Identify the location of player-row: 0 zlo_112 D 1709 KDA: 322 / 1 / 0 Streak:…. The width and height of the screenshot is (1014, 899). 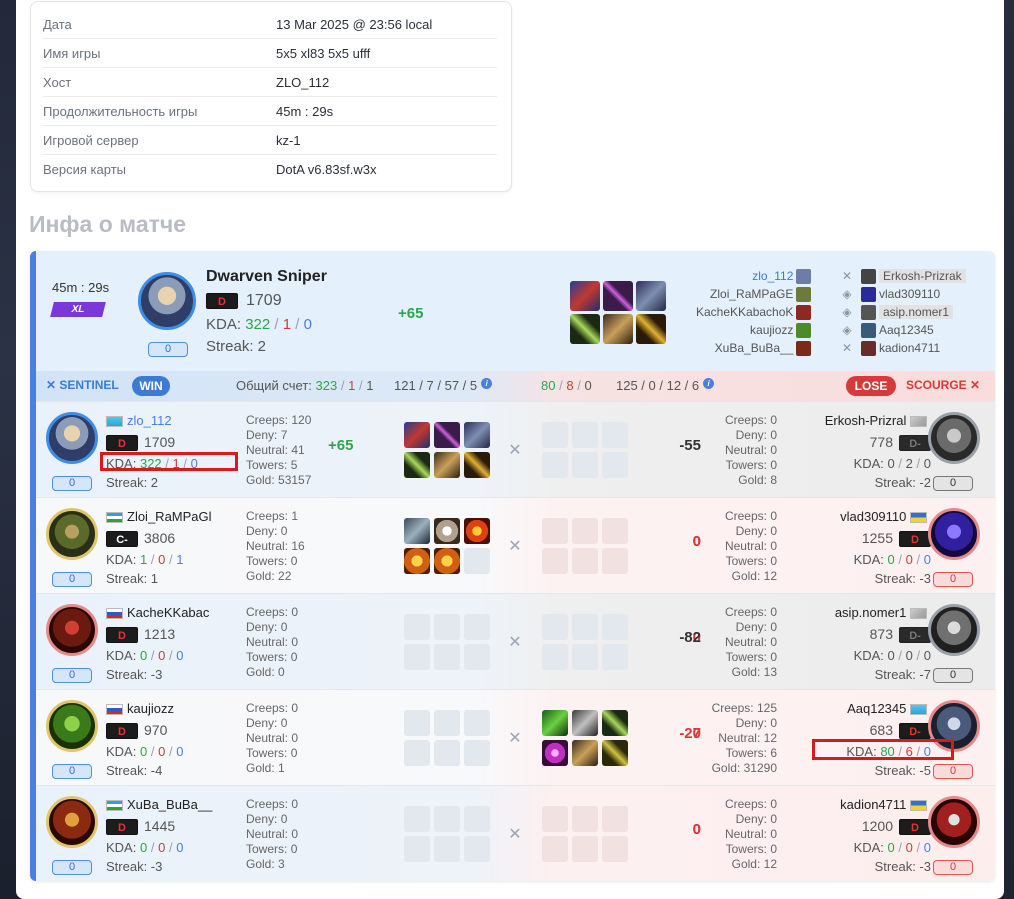
(515, 449).